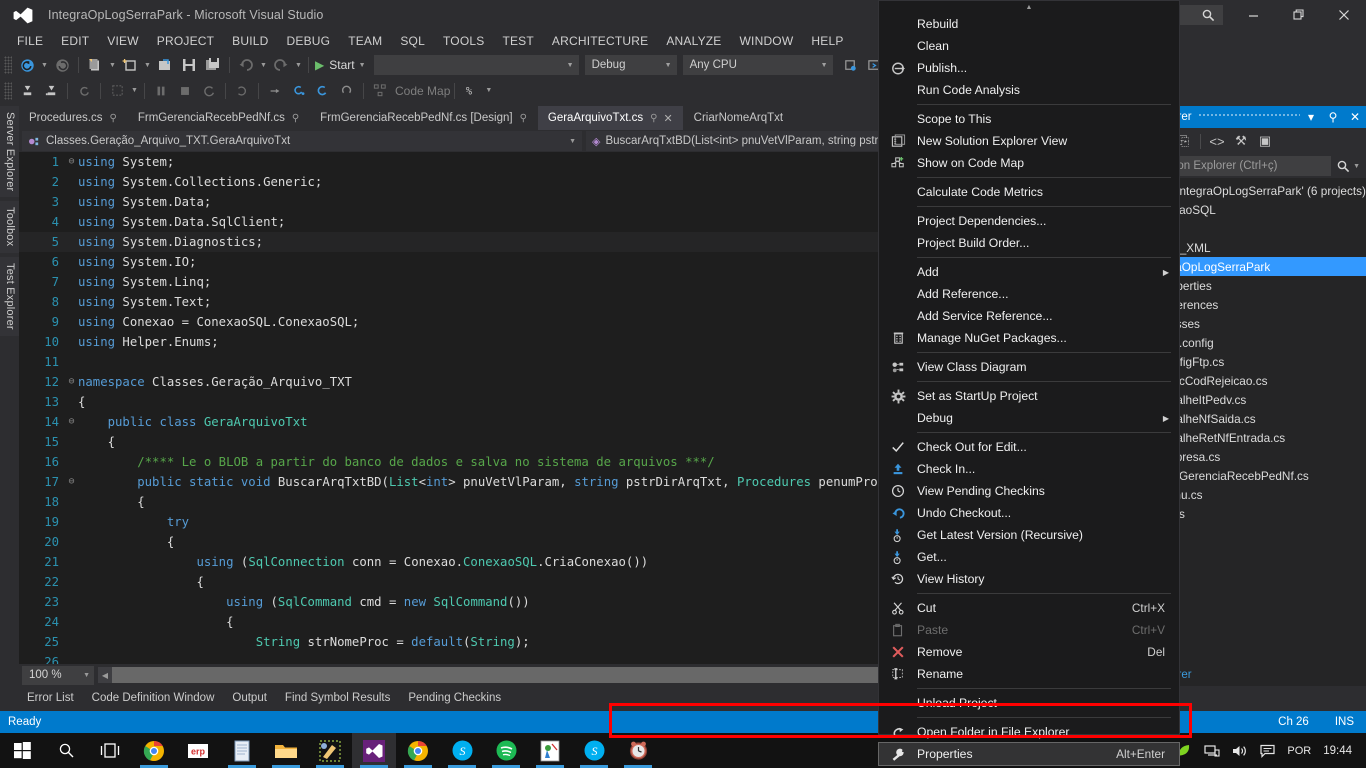 The width and height of the screenshot is (1366, 768). I want to click on menu-help: HELP, so click(827, 41).